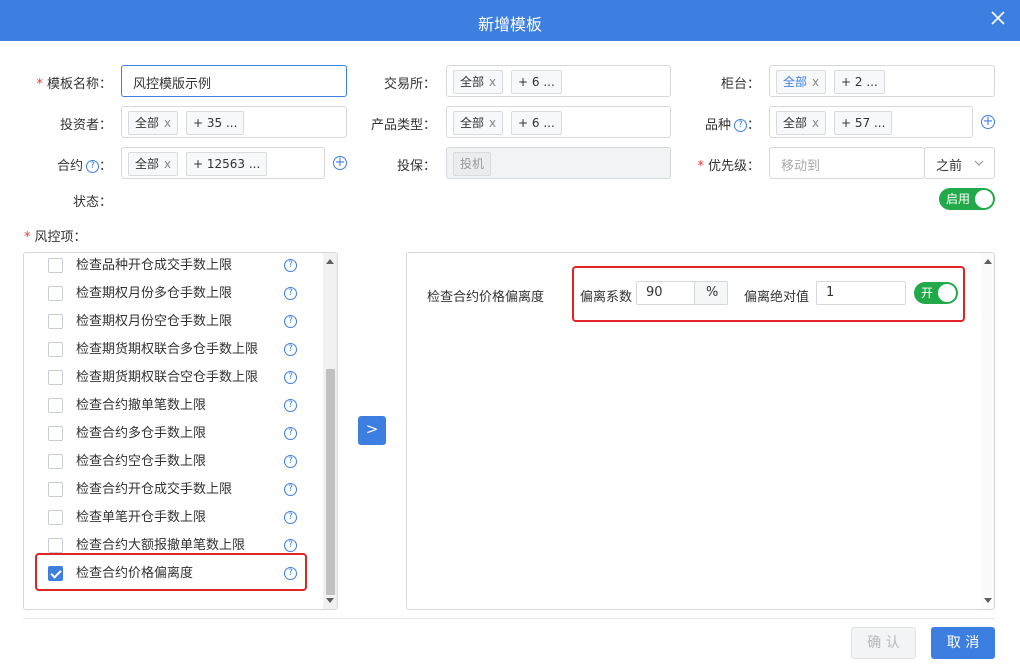 The height and width of the screenshot is (672, 1020). I want to click on list-item-label: 检查合约开仓成交手数上限, so click(154, 489).